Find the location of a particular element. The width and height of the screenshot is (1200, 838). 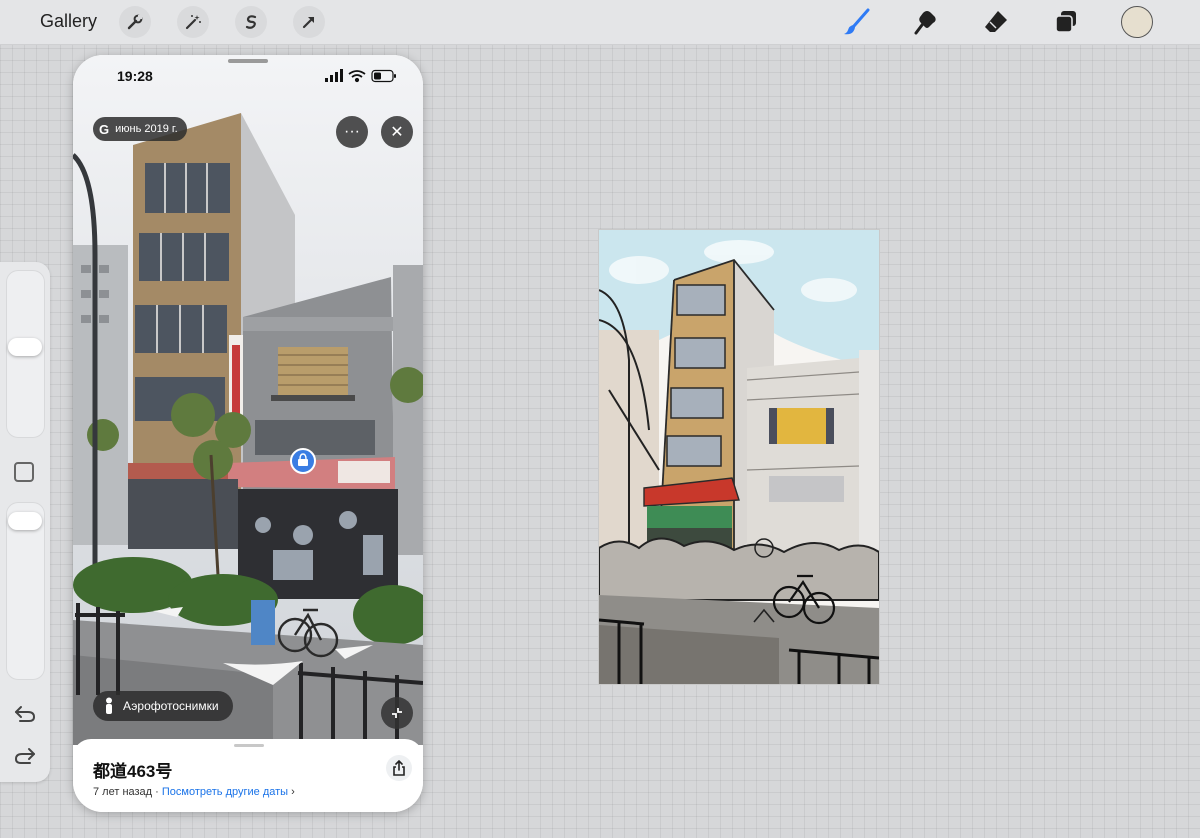

sketch-artwork is located at coordinates (739, 457).